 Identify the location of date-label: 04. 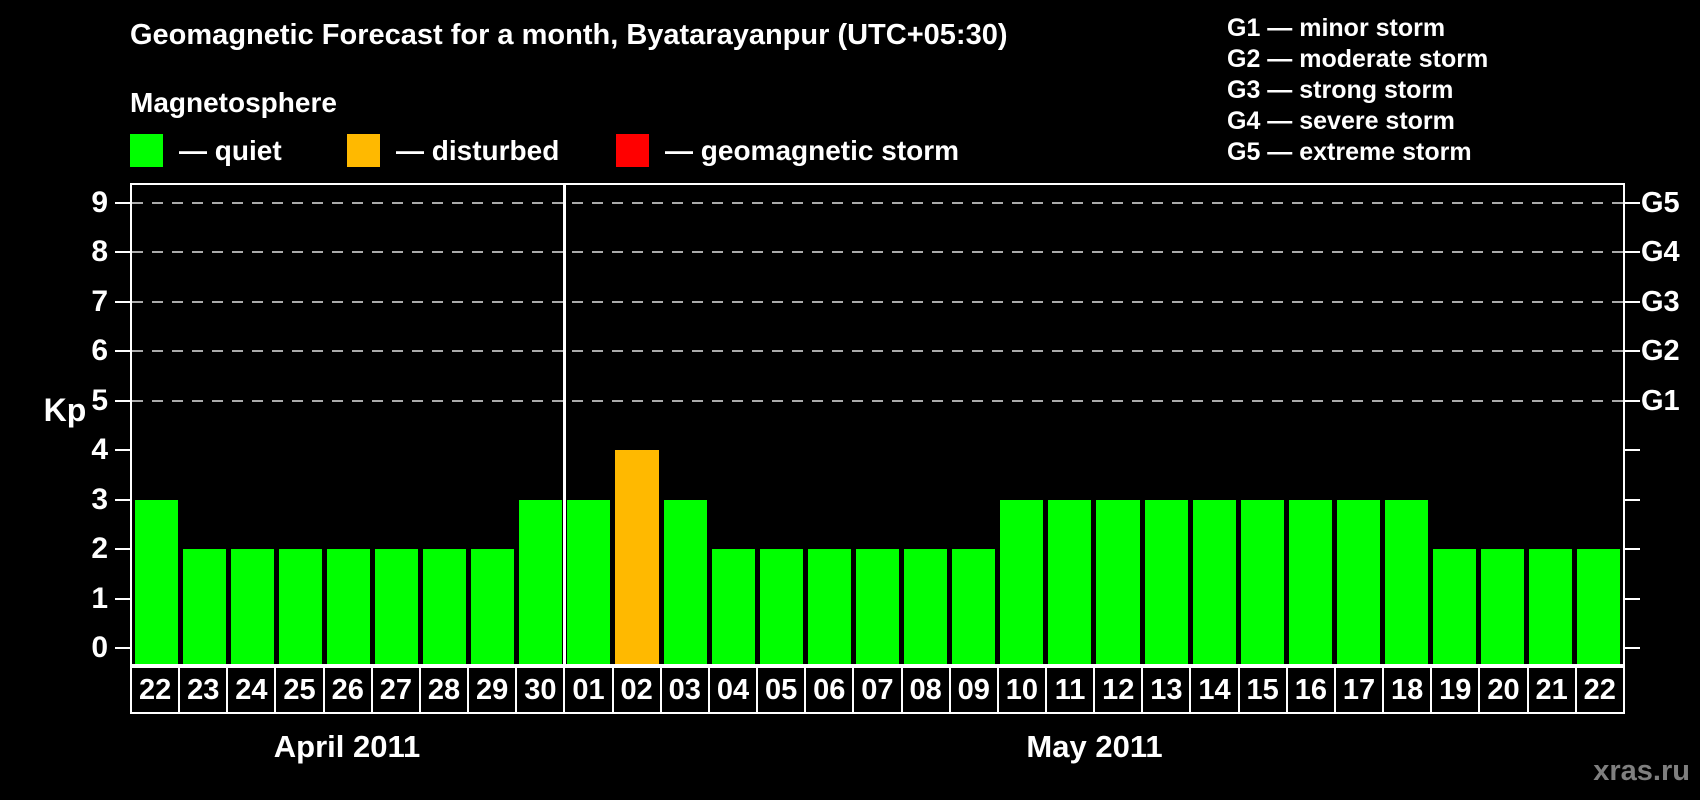
(733, 690).